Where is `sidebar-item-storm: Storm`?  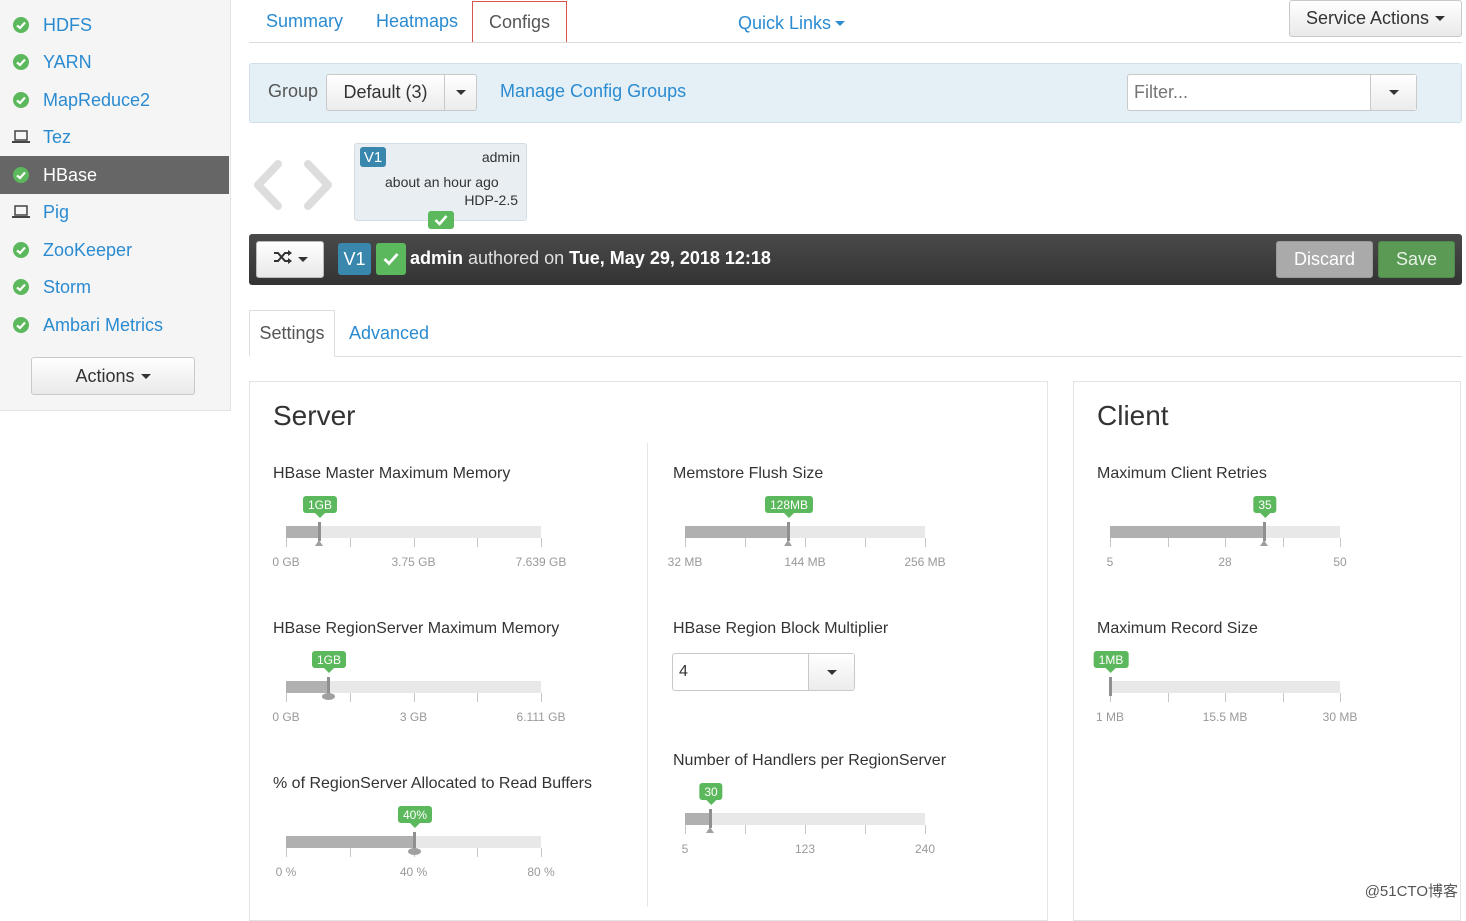
sidebar-item-storm: Storm is located at coordinates (114, 287).